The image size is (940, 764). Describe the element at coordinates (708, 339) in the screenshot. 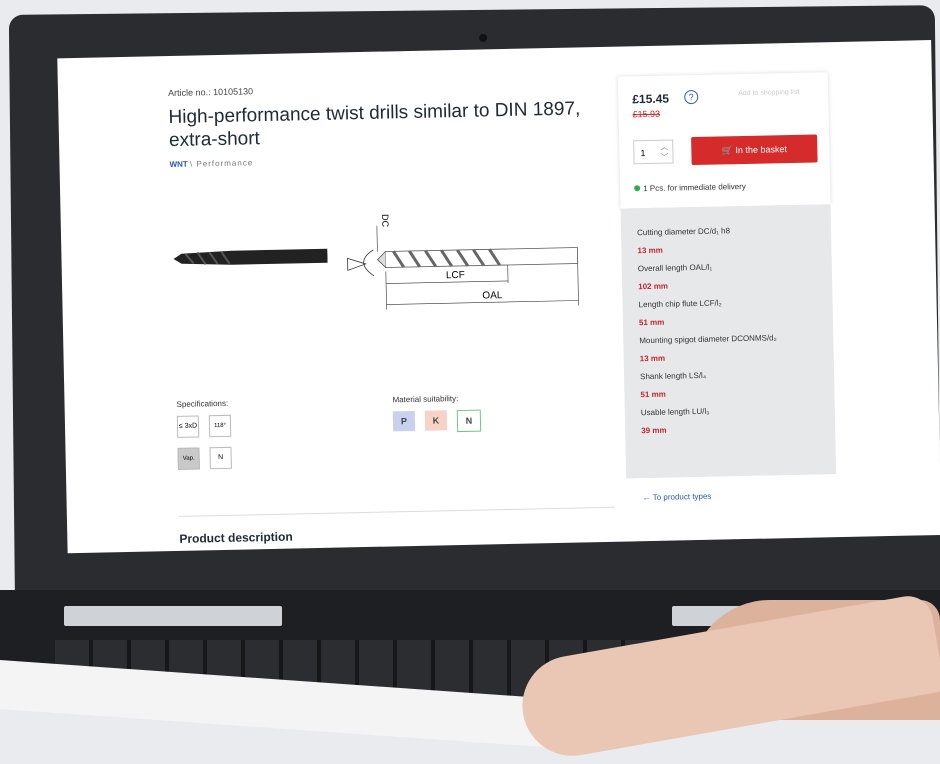

I see `property-label: Mounting spigot diameter DCONMS/d₂` at that location.